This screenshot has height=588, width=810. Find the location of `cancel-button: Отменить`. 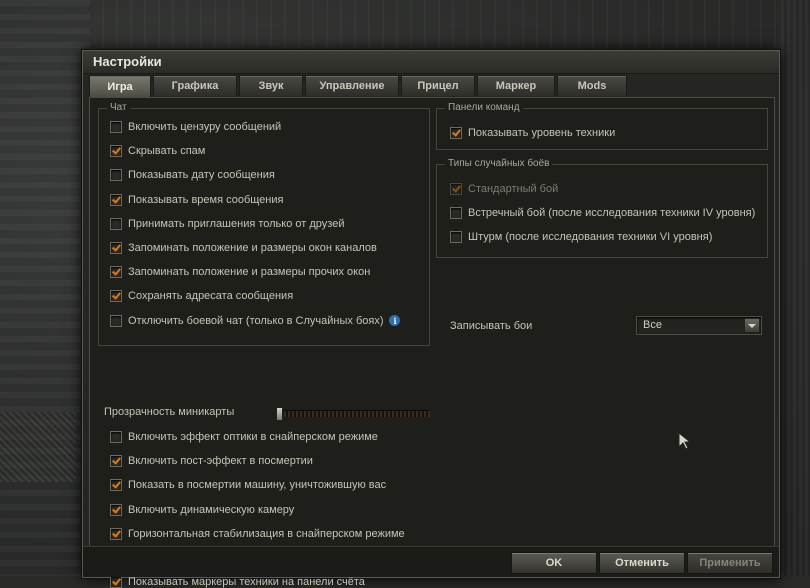

cancel-button: Отменить is located at coordinates (642, 563).